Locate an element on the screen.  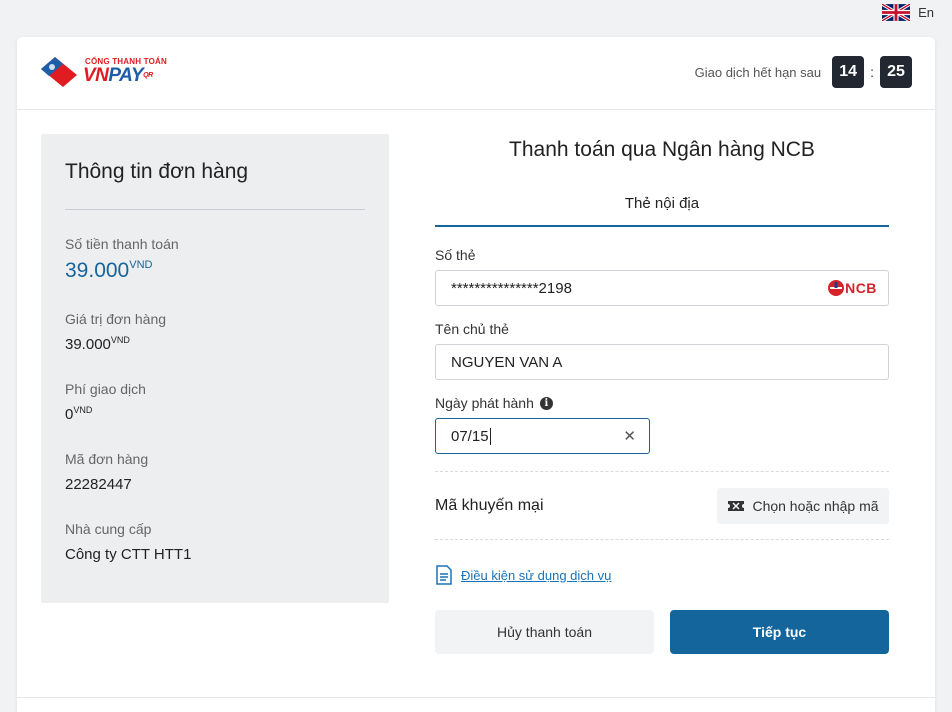
order-id-section: Mã đơn hàng 22282447 is located at coordinates (215, 472).